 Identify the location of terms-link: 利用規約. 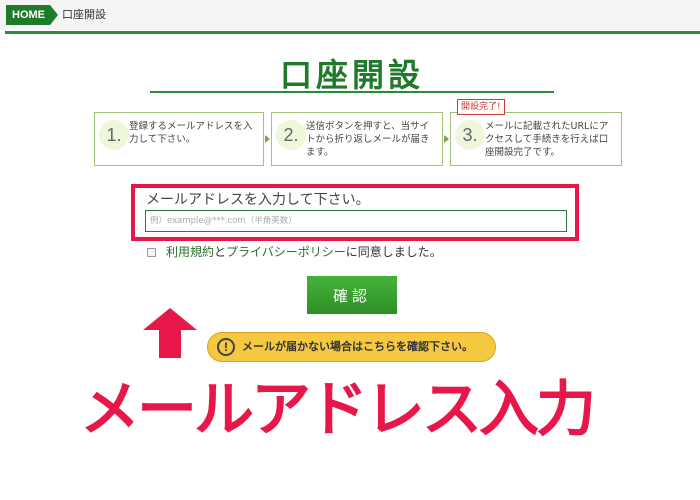
(190, 252).